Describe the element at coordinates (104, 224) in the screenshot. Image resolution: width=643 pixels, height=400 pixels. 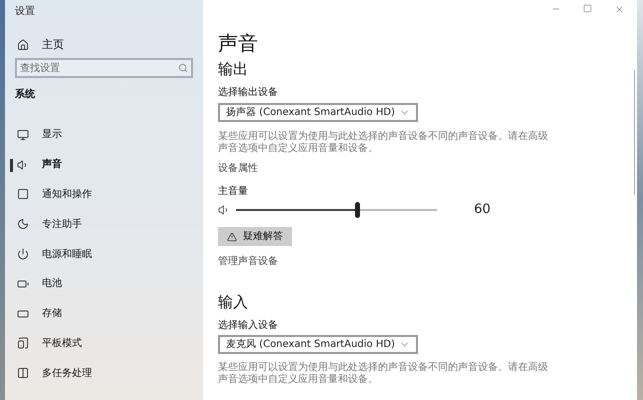
I see `sidebar-item: 专注助手` at that location.